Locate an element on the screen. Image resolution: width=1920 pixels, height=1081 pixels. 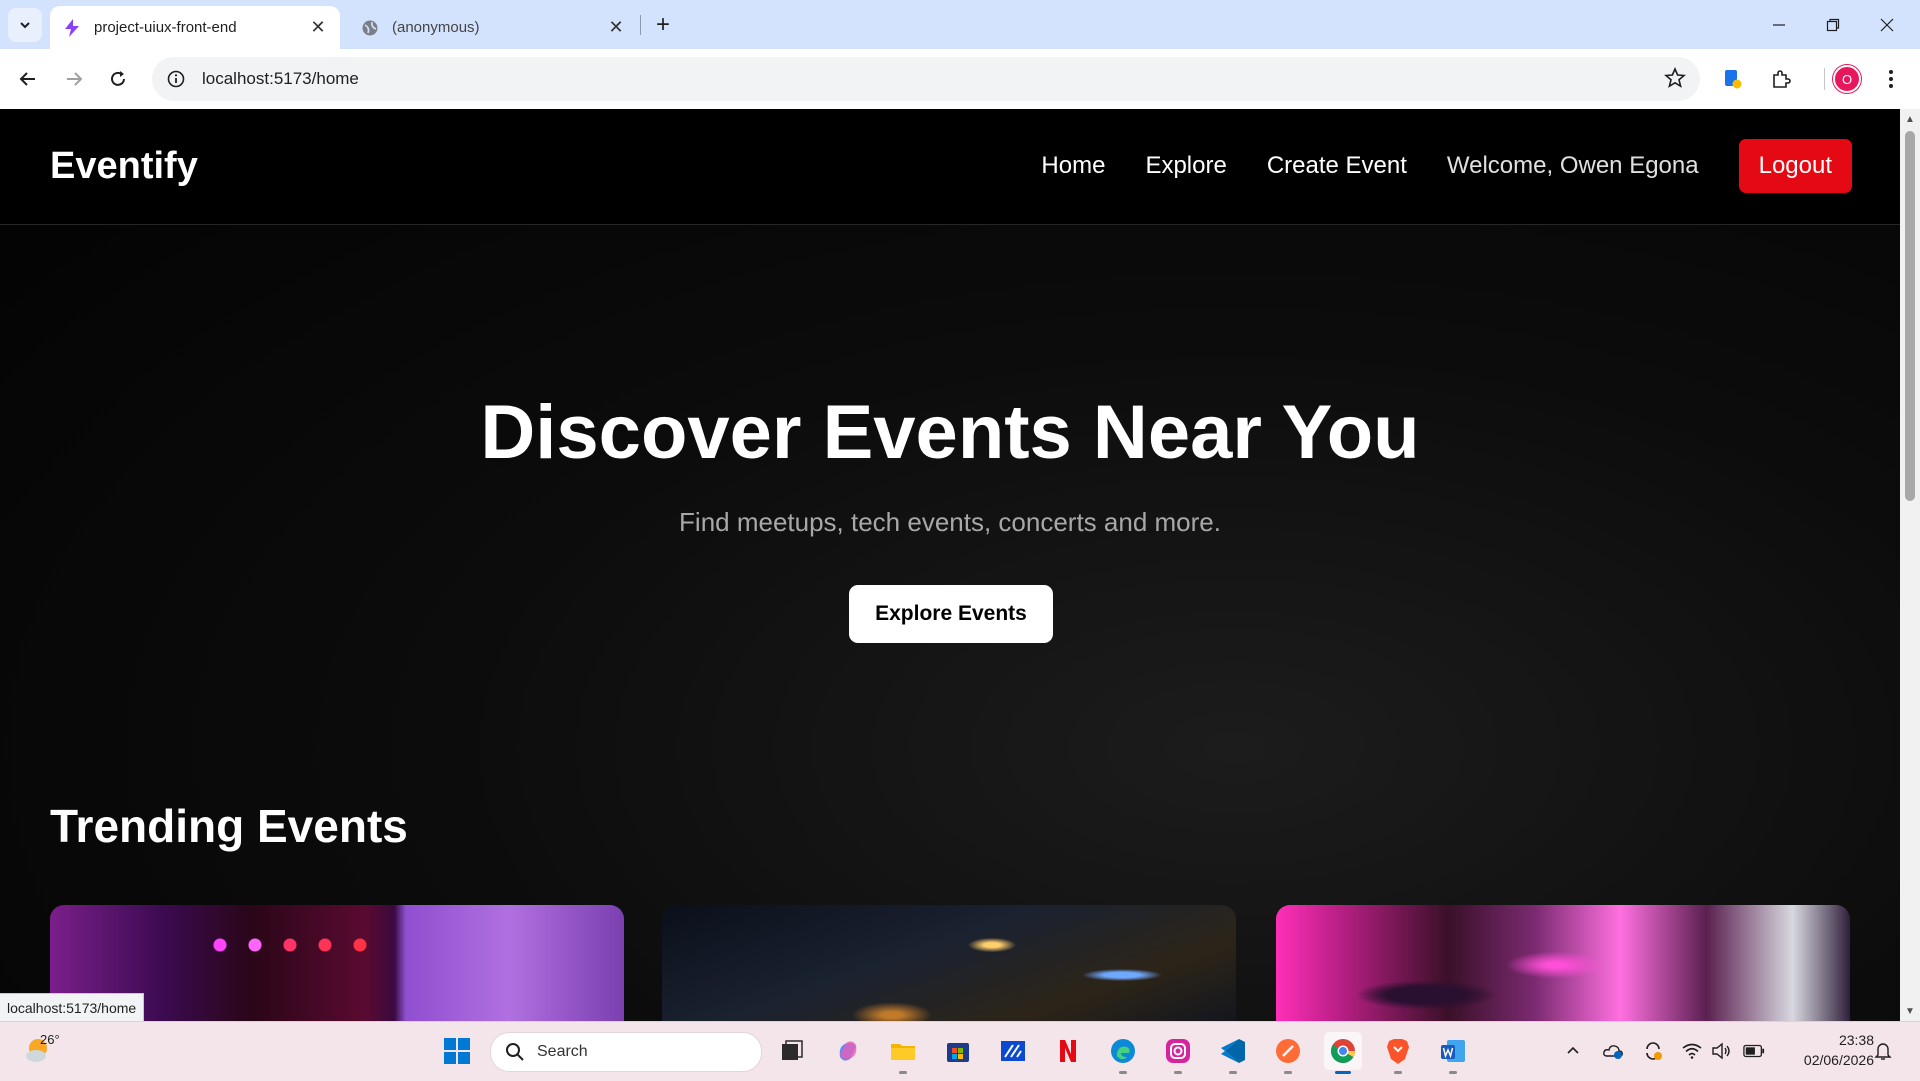
task-view-icon is located at coordinates (792, 1051).